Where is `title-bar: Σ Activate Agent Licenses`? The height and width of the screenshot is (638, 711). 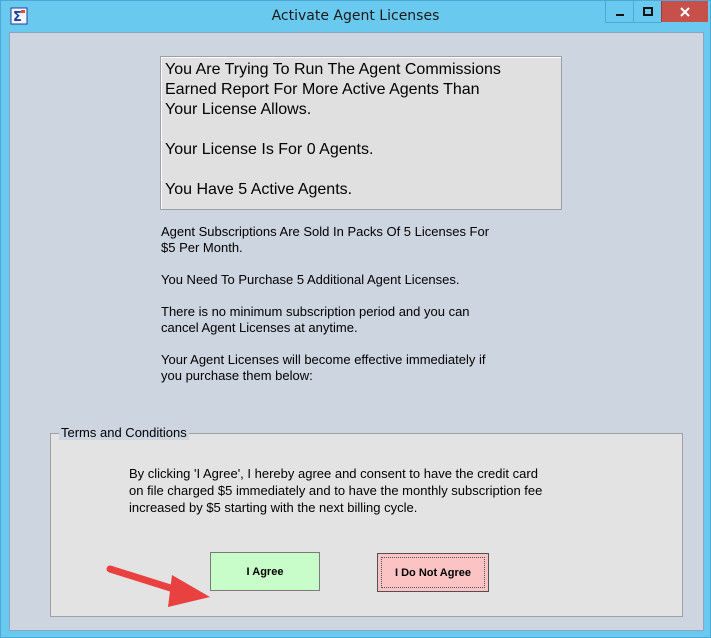
title-bar: Σ Activate Agent Licenses is located at coordinates (355, 16).